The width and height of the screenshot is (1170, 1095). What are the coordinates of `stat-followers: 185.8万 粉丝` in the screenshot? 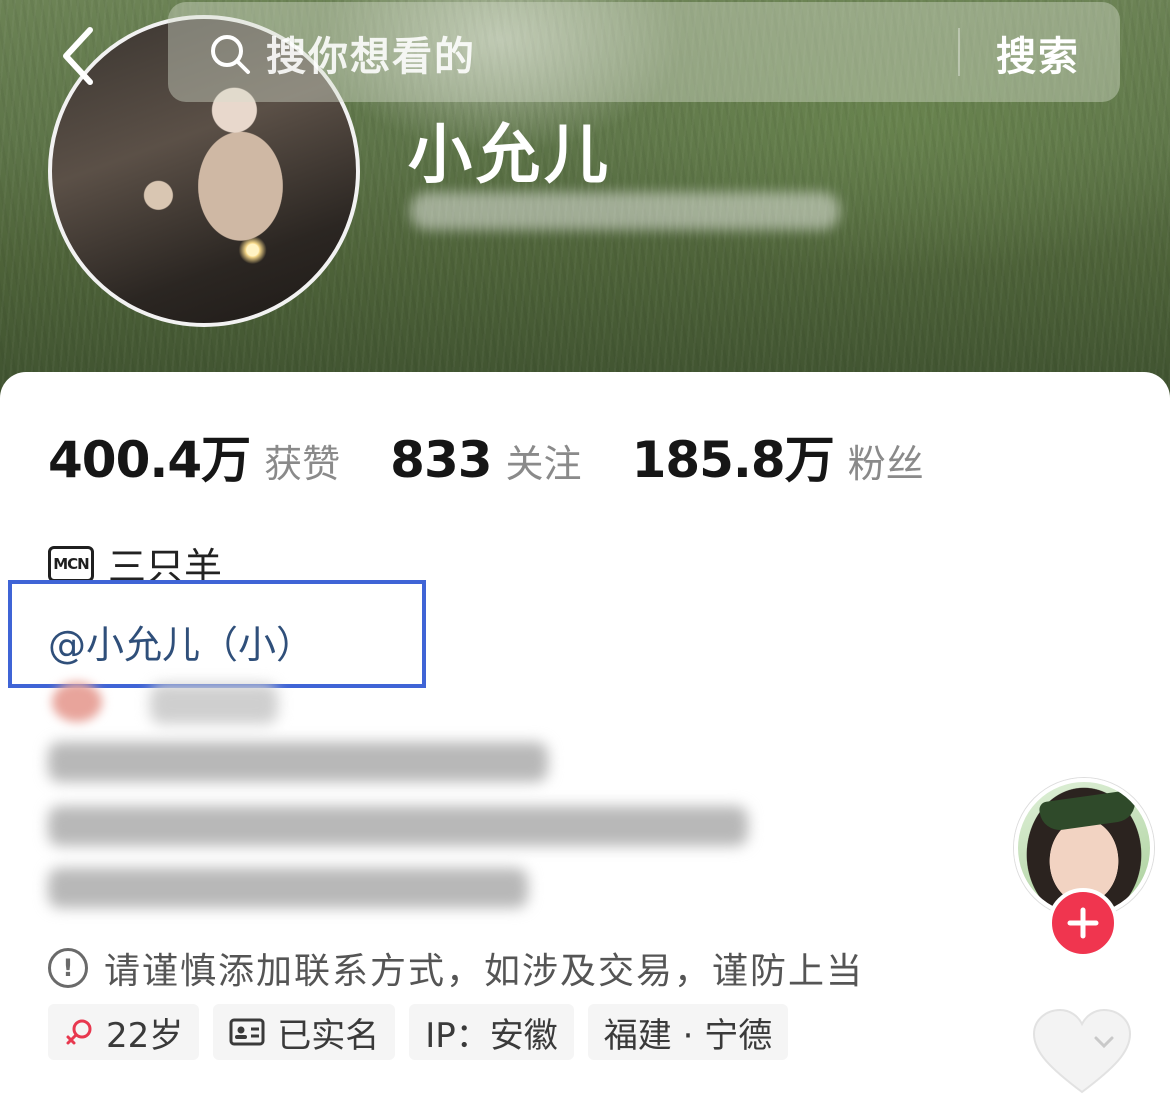 It's located at (778, 456).